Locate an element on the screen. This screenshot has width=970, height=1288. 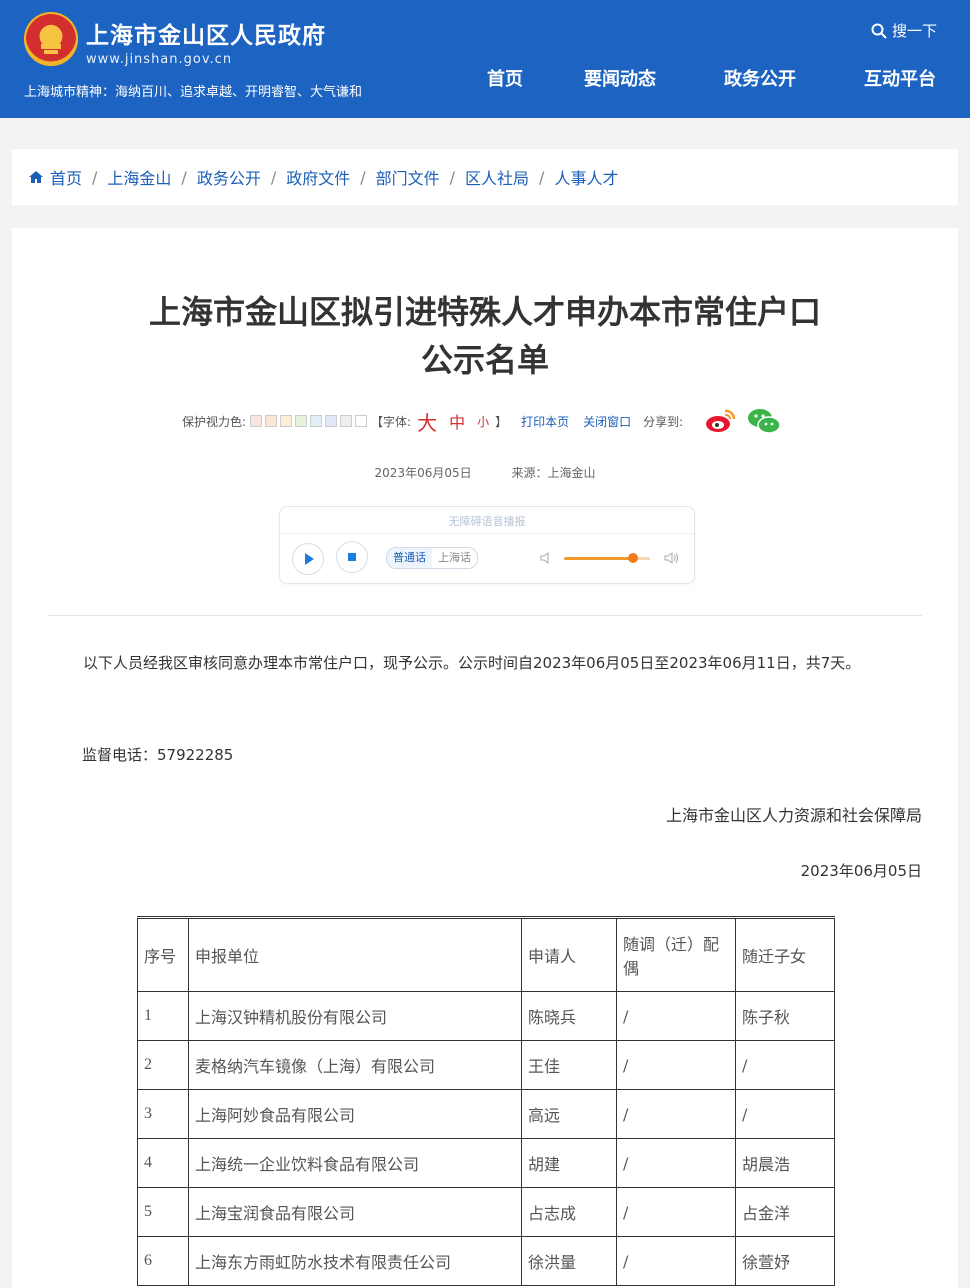
cell-employer: 上海宝润食品有限公司 is located at coordinates (355, 1212).